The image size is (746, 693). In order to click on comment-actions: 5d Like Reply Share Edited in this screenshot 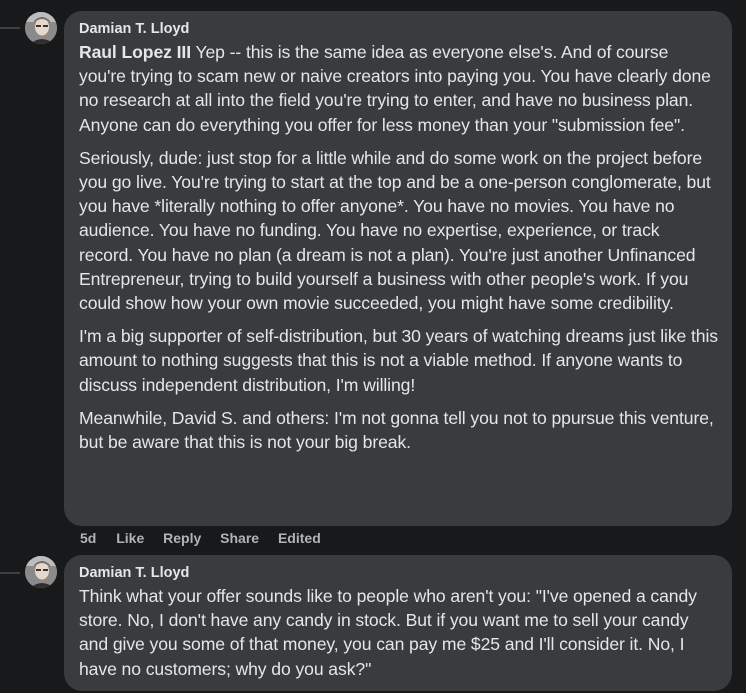, I will do `click(208, 538)`.